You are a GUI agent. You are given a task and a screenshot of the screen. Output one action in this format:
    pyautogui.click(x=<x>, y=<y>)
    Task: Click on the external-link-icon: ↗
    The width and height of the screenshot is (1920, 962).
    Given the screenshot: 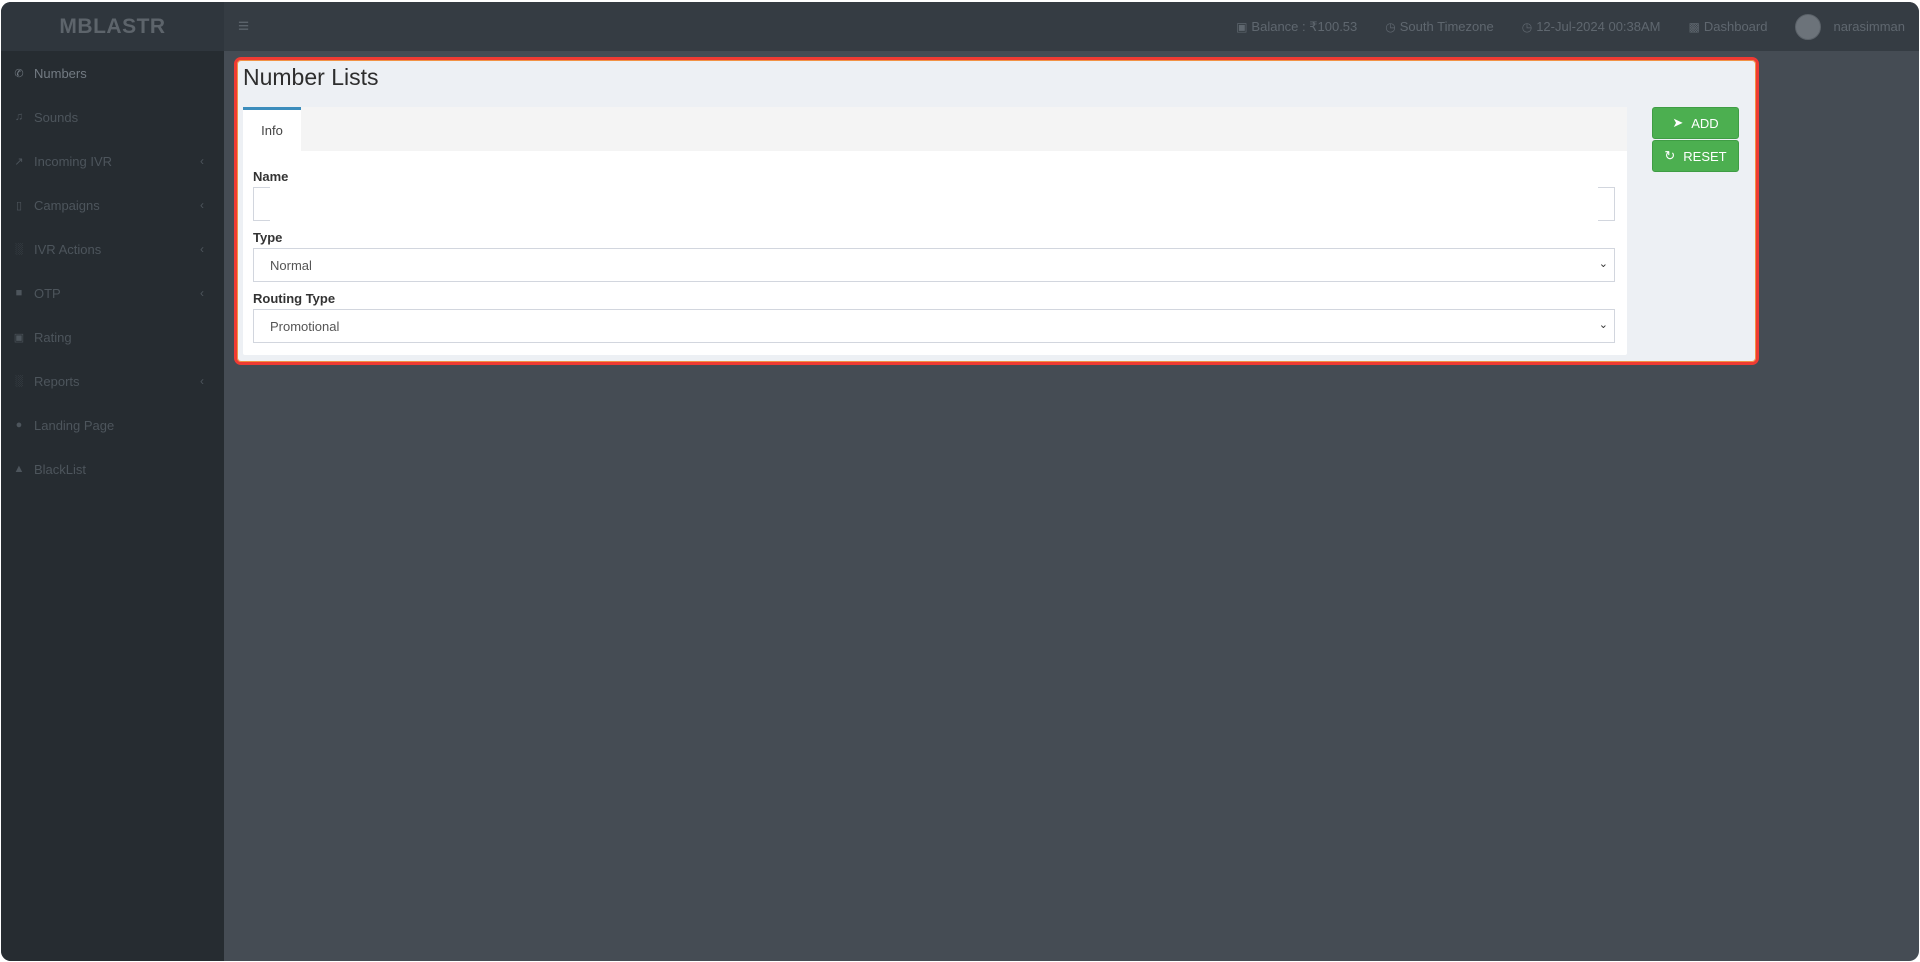 What is the action you would take?
    pyautogui.click(x=19, y=161)
    